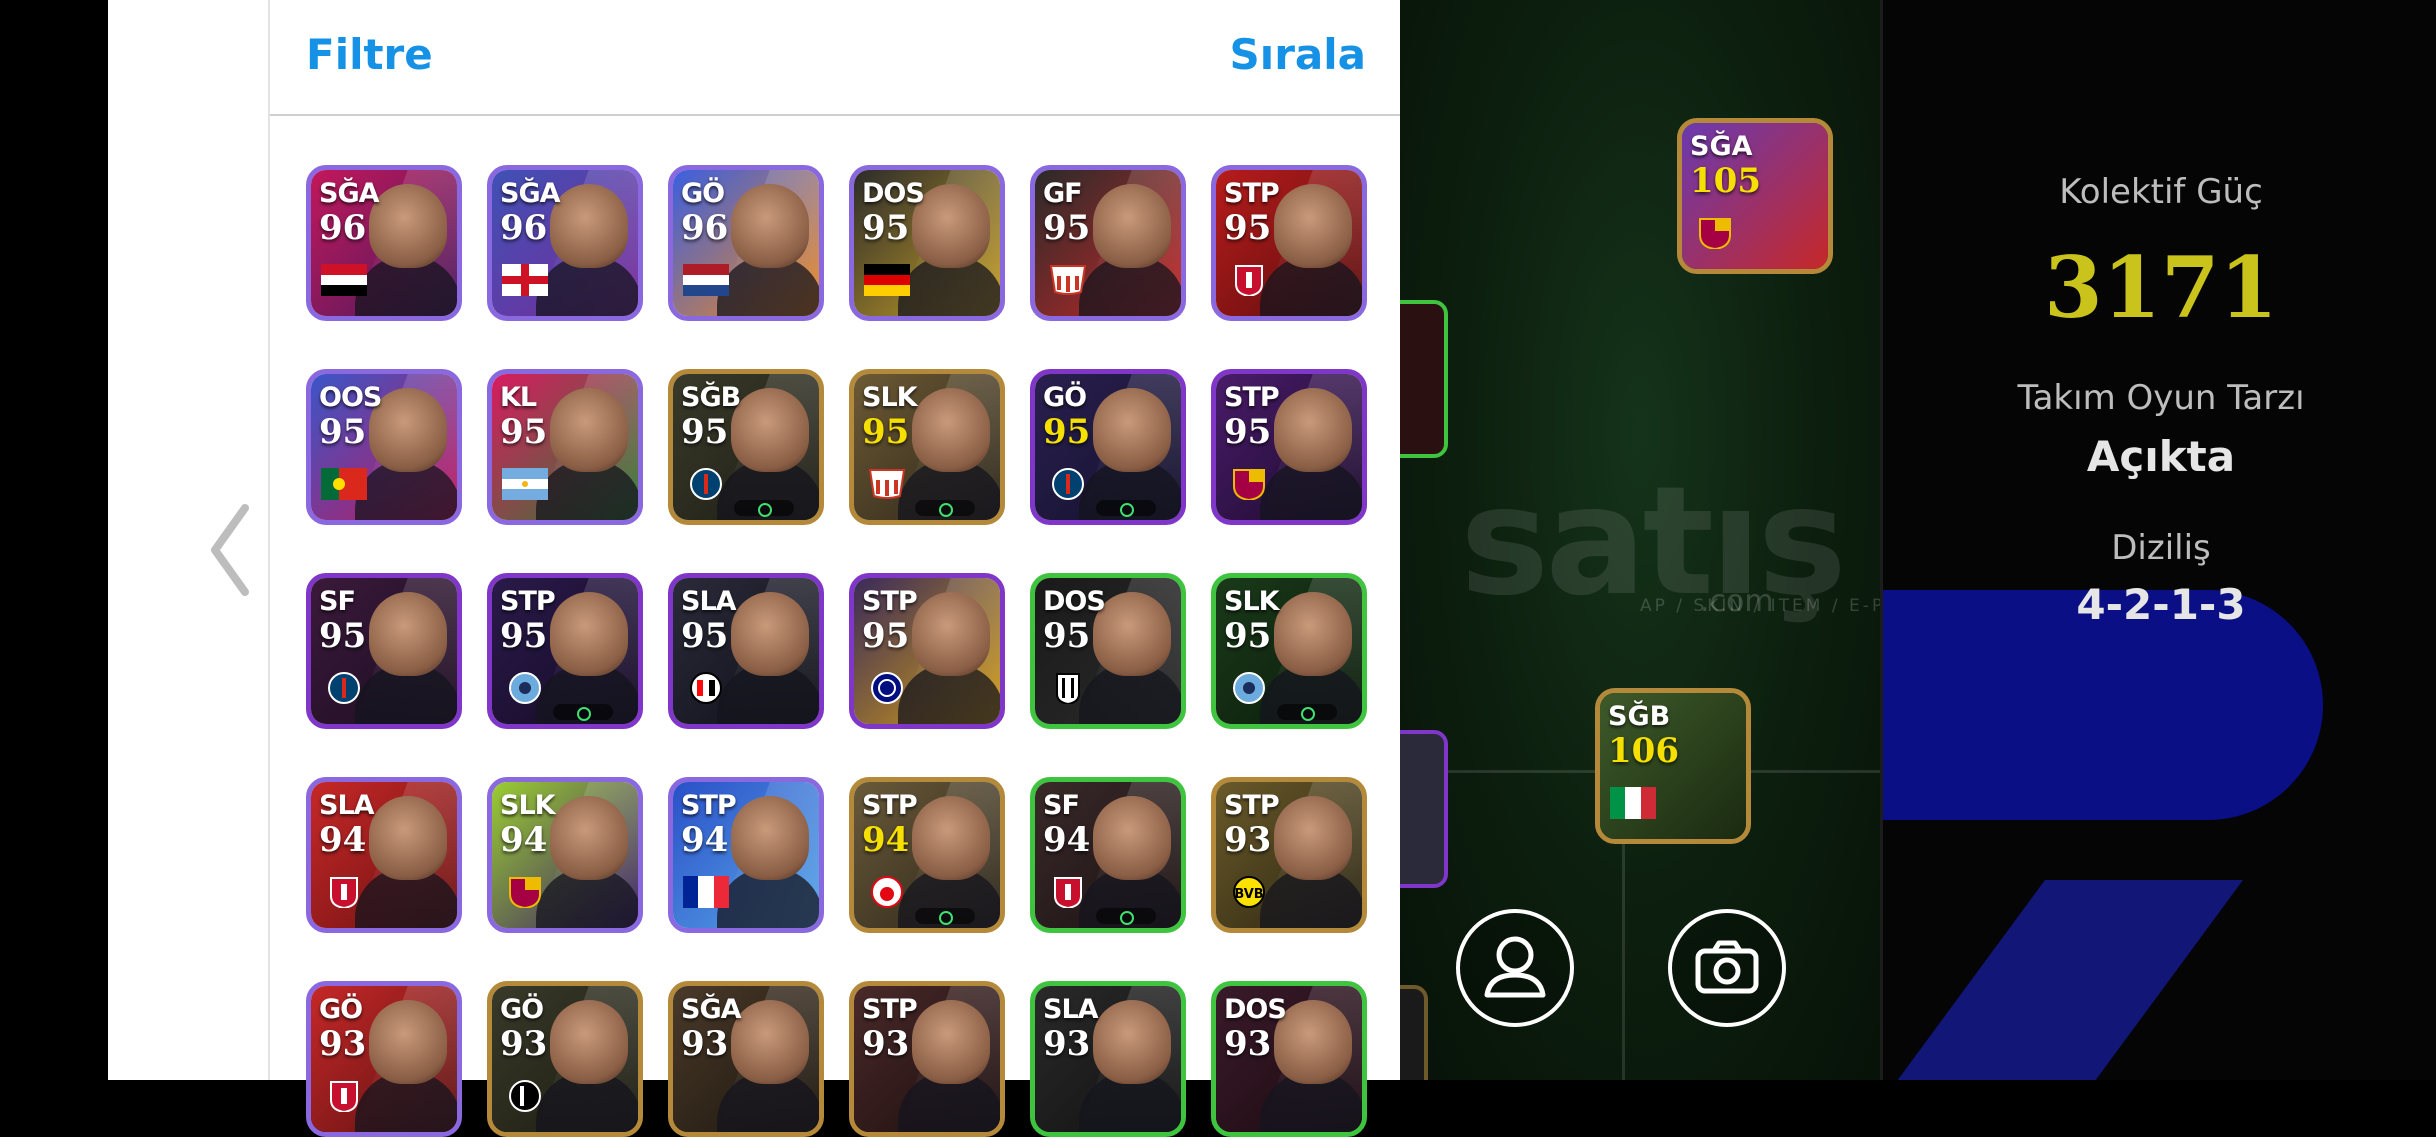  I want to click on player-card: SLA 95, so click(746, 651).